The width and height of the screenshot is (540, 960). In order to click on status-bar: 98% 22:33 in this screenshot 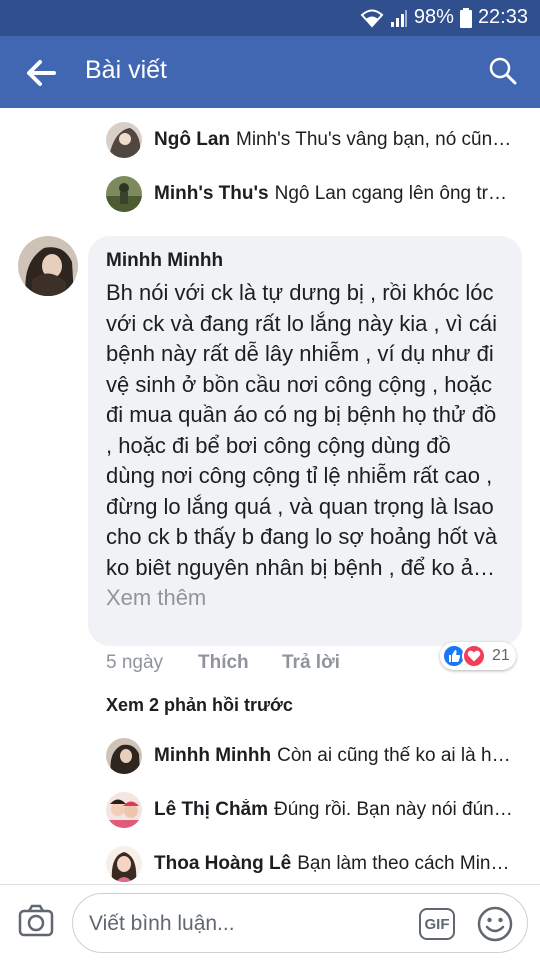, I will do `click(270, 18)`.